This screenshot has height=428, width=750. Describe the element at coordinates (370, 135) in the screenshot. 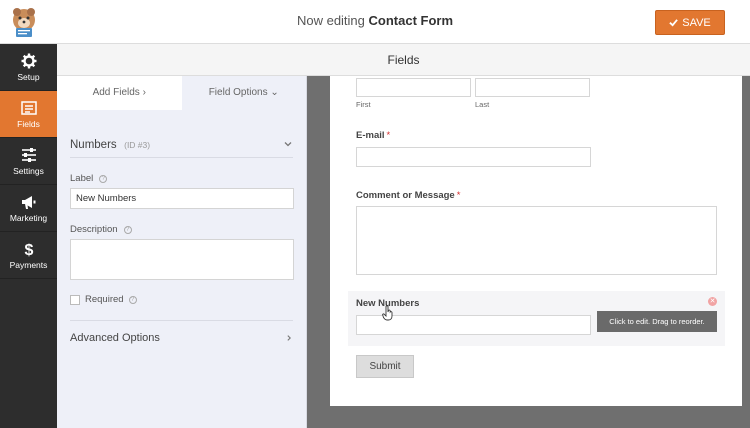

I see `email-label-text: E-mail` at that location.